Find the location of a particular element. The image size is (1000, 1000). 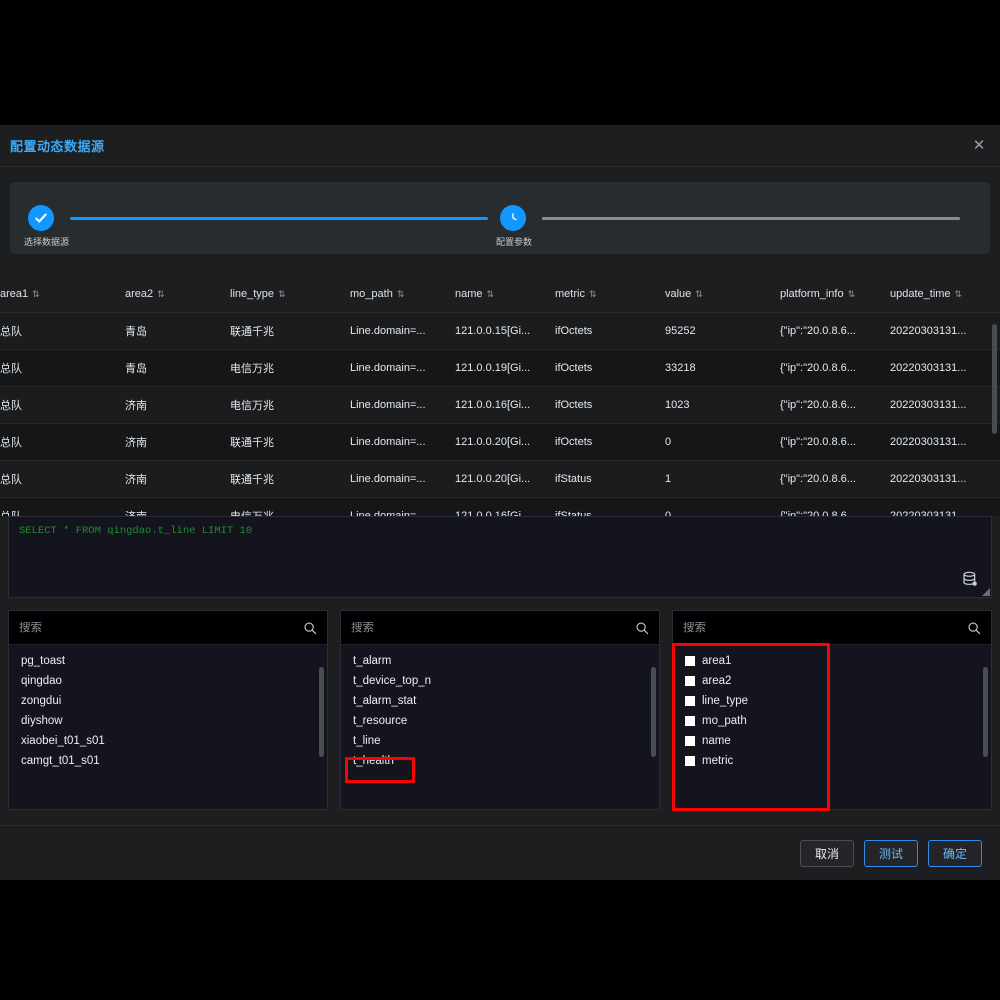

column-header-metric: metric ⇅ is located at coordinates (610, 294).